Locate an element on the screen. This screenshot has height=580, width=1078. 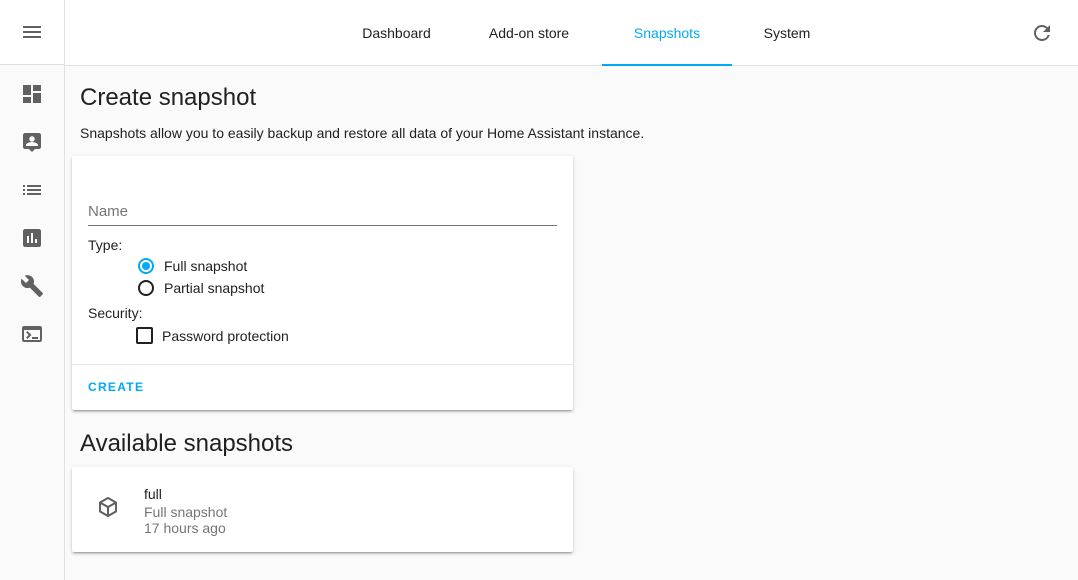
partial-snapshot-radio: Partial snapshot is located at coordinates (201, 288).